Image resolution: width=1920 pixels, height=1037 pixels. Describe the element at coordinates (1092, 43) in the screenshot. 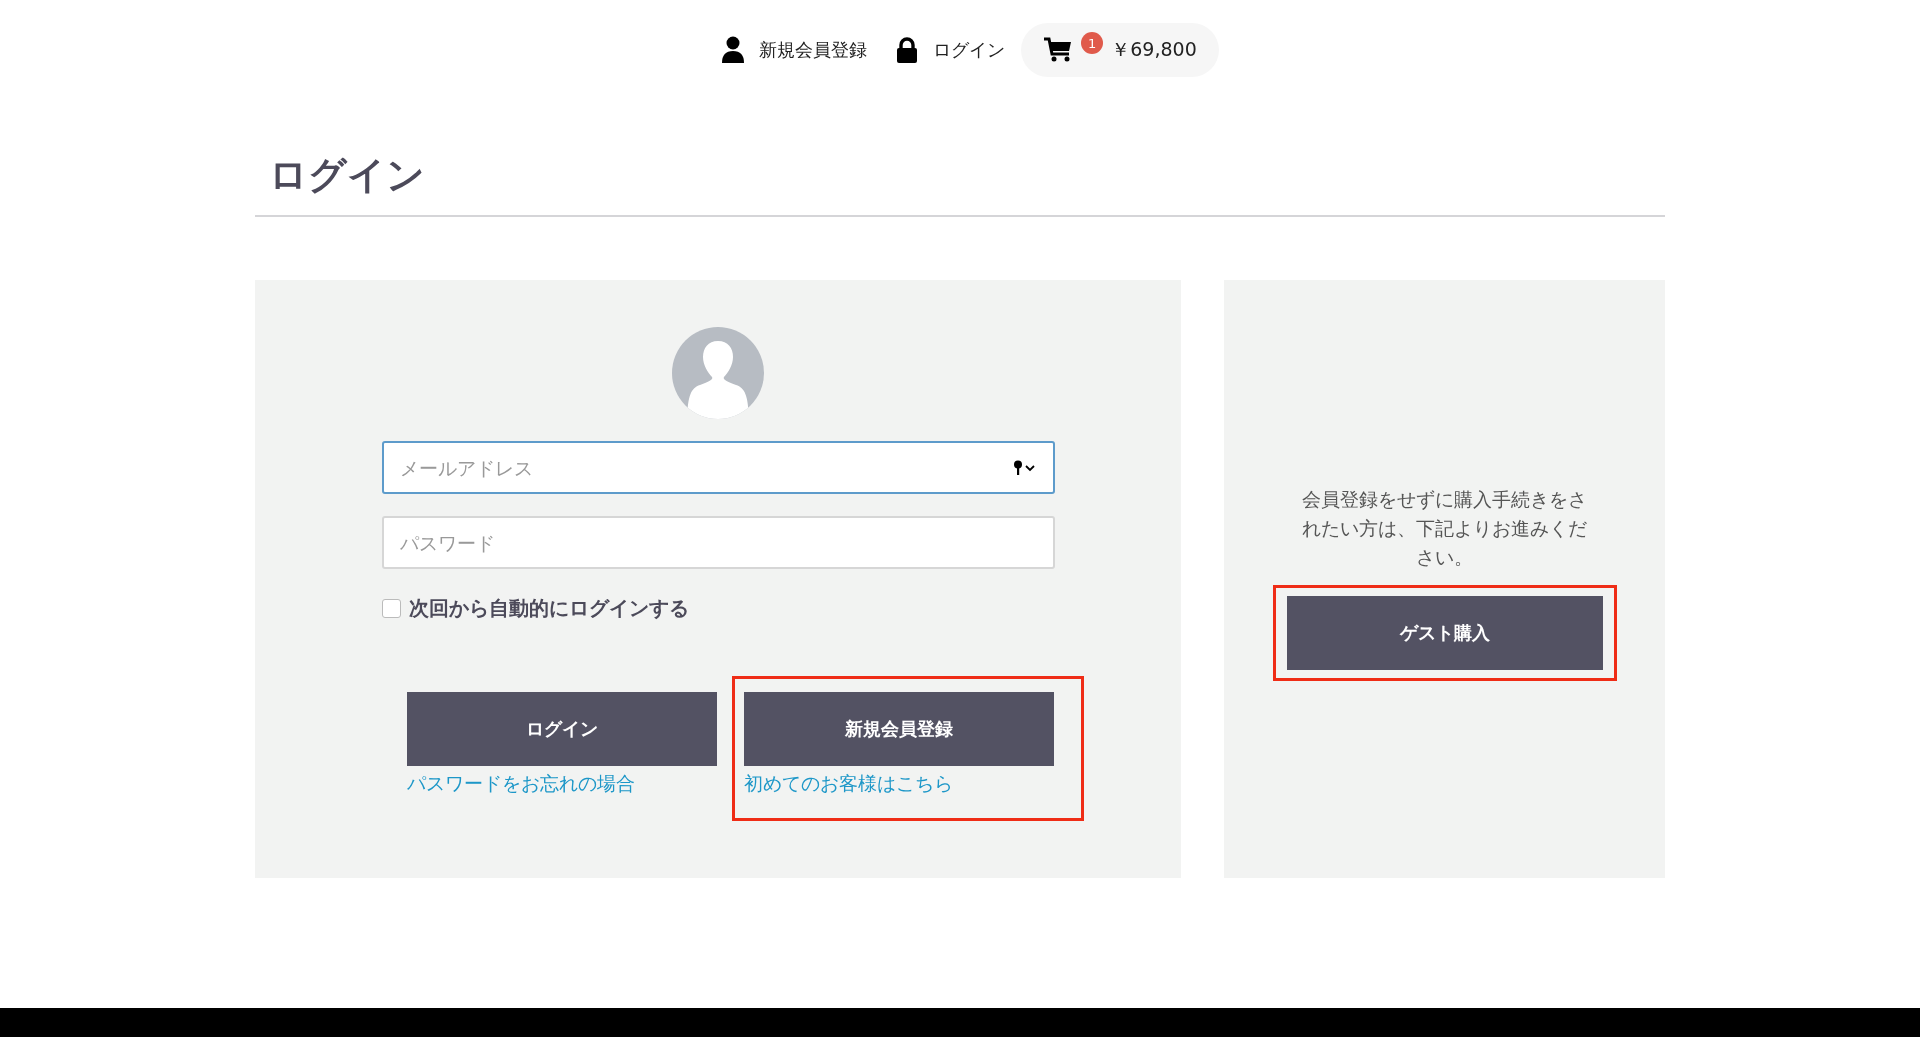

I see `cart-count-badge: 1` at that location.